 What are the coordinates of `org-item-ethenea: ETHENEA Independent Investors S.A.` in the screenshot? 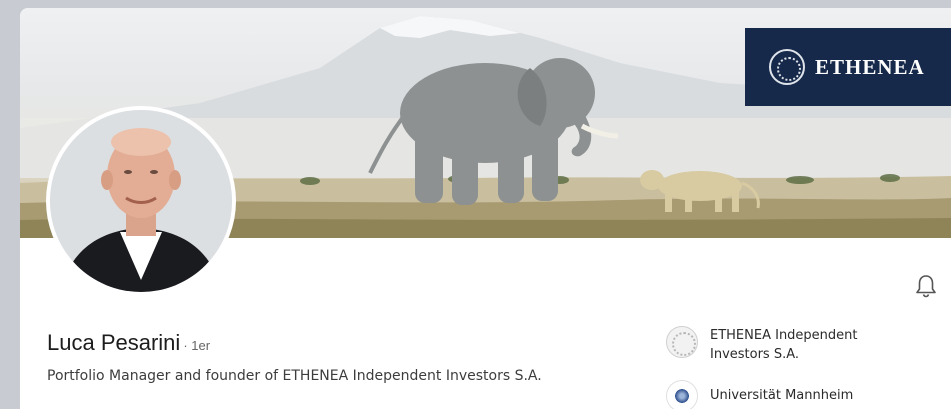 It's located at (783, 345).